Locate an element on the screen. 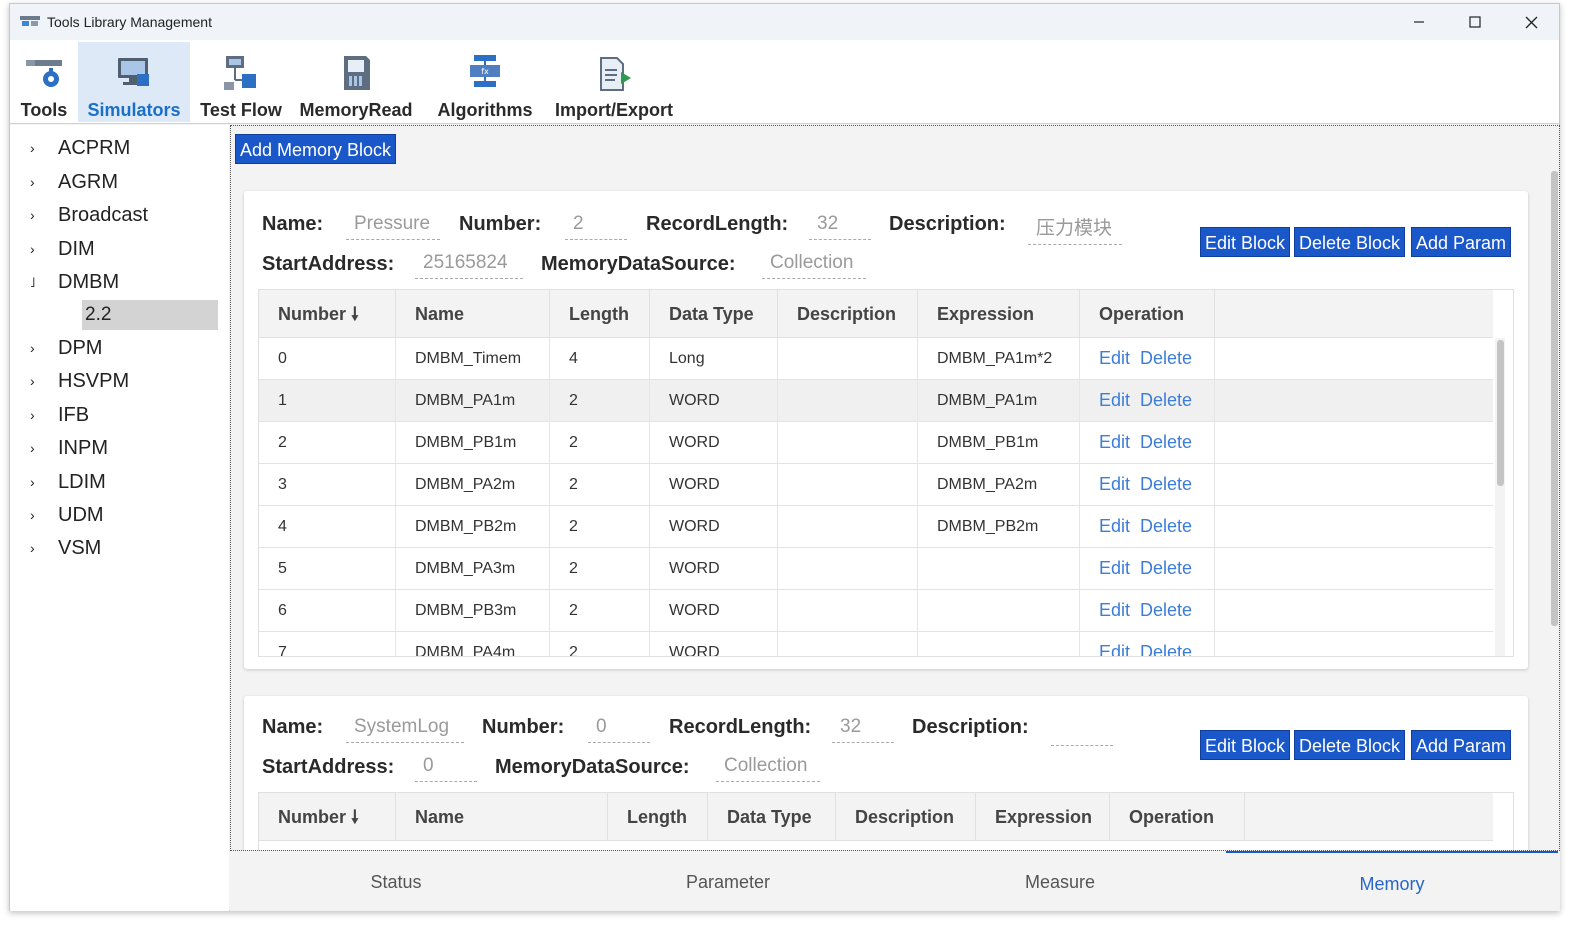 The image size is (1582, 934). tree-item-broadcast: › Broadcast is located at coordinates (119, 215).